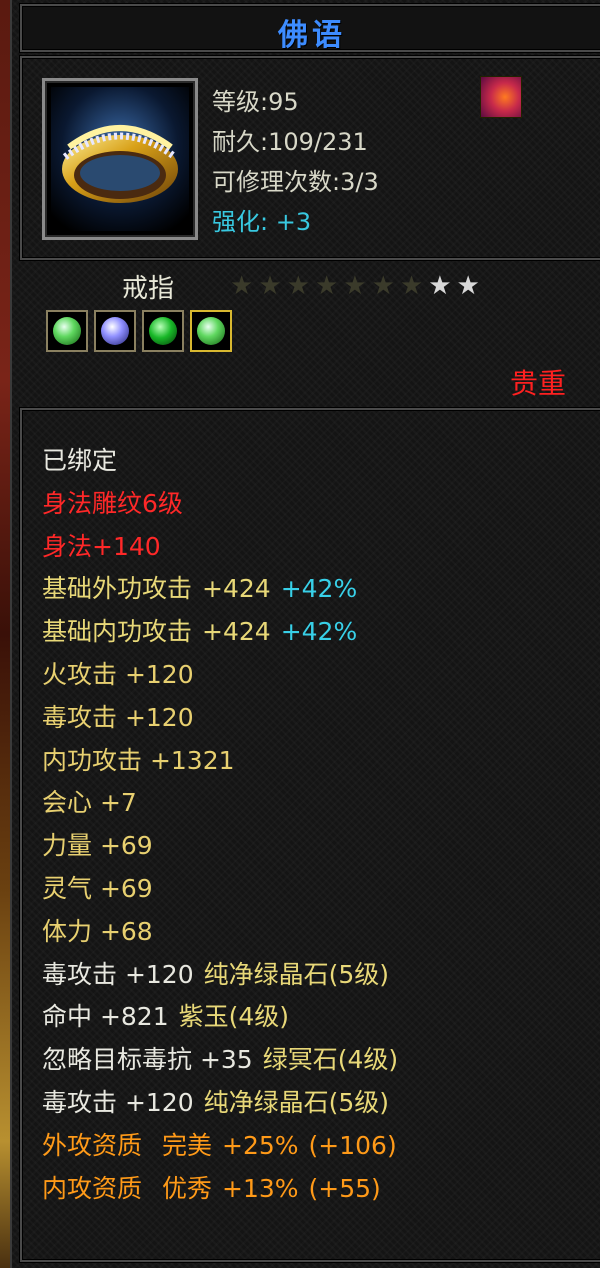  Describe the element at coordinates (148, 289) in the screenshot. I see `item-type: 戒指` at that location.